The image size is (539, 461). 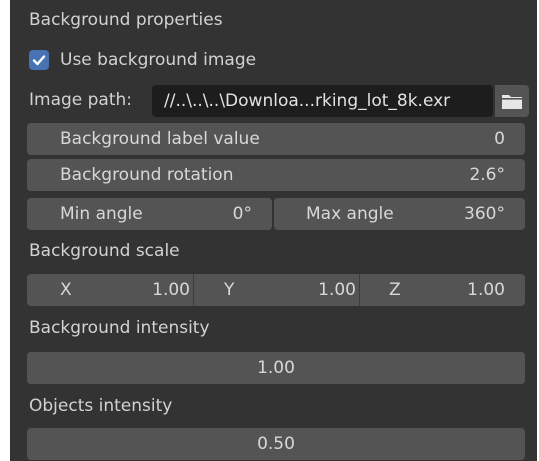 I want to click on background-intensity-title: Background intensity, so click(x=119, y=328).